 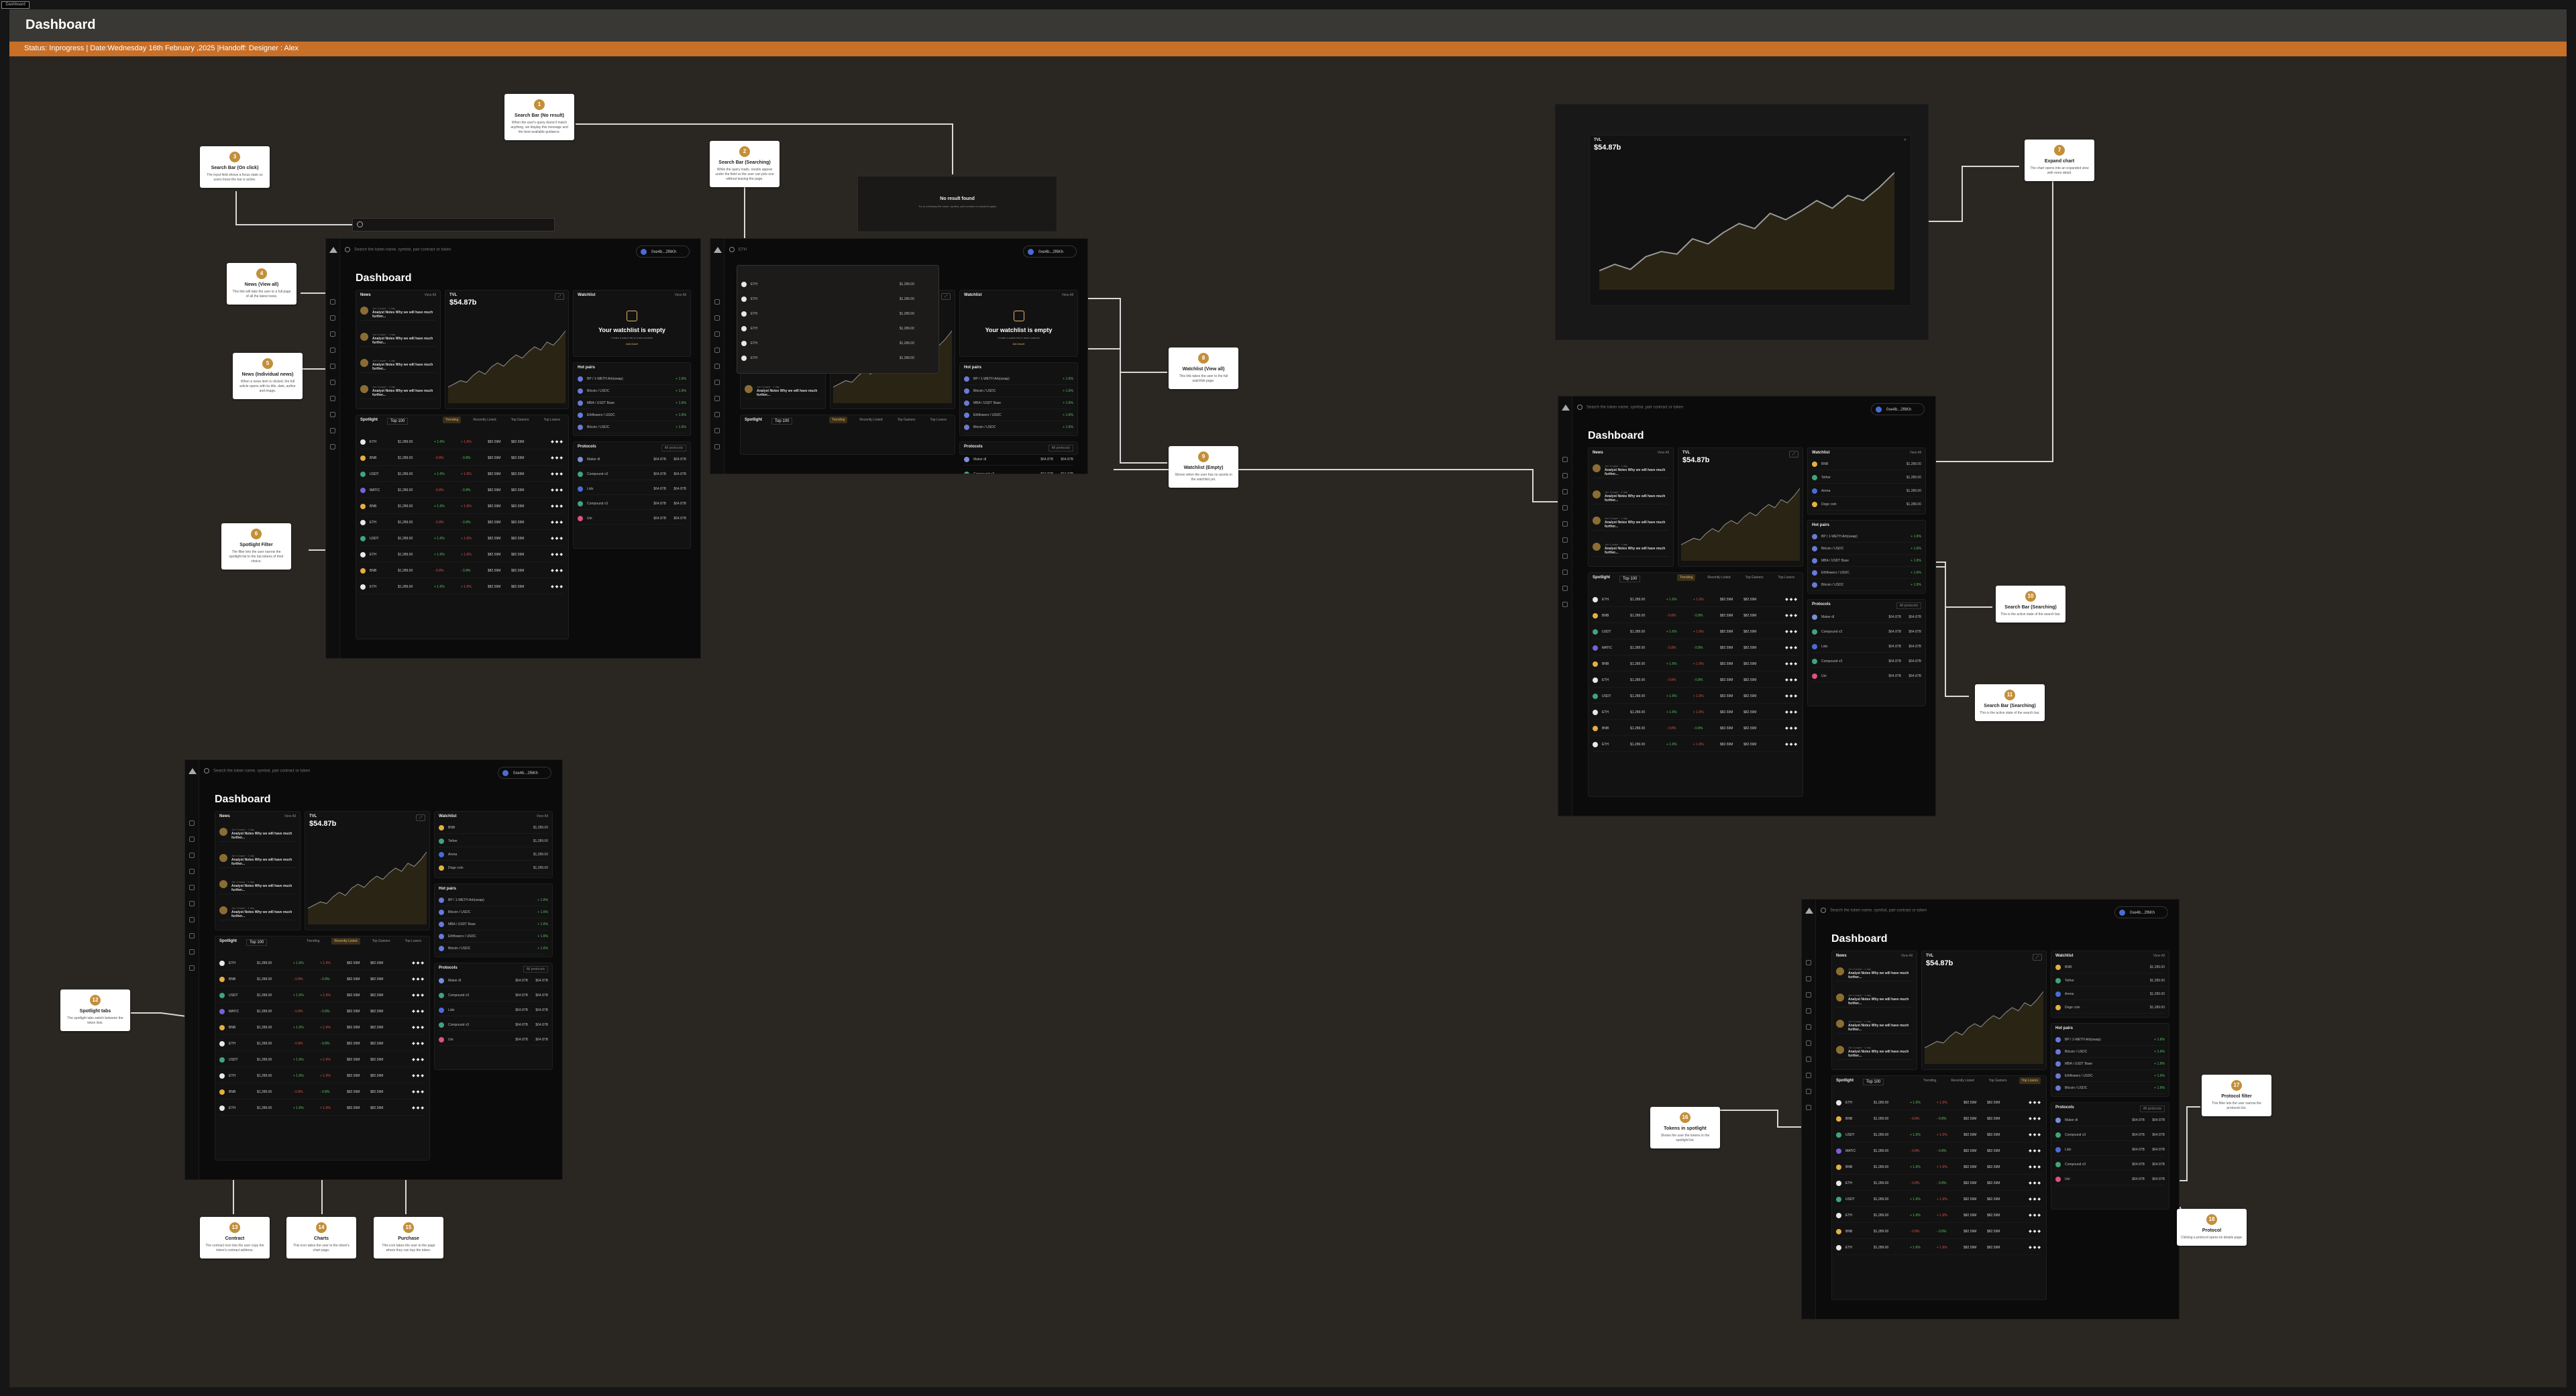 I want to click on expanded-price-chart, so click(x=1746, y=226).